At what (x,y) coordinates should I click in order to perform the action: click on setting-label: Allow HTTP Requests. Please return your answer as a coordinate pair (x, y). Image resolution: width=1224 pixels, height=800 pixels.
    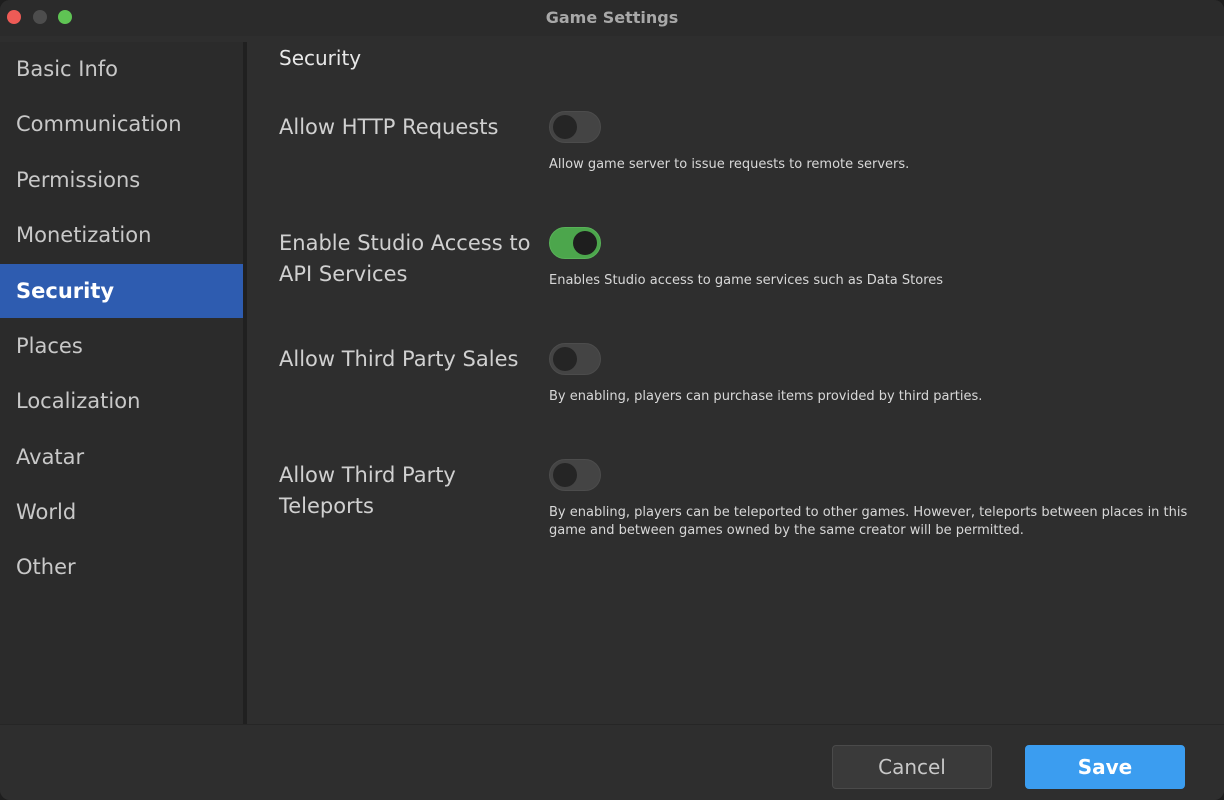
    Looking at the image, I should click on (389, 127).